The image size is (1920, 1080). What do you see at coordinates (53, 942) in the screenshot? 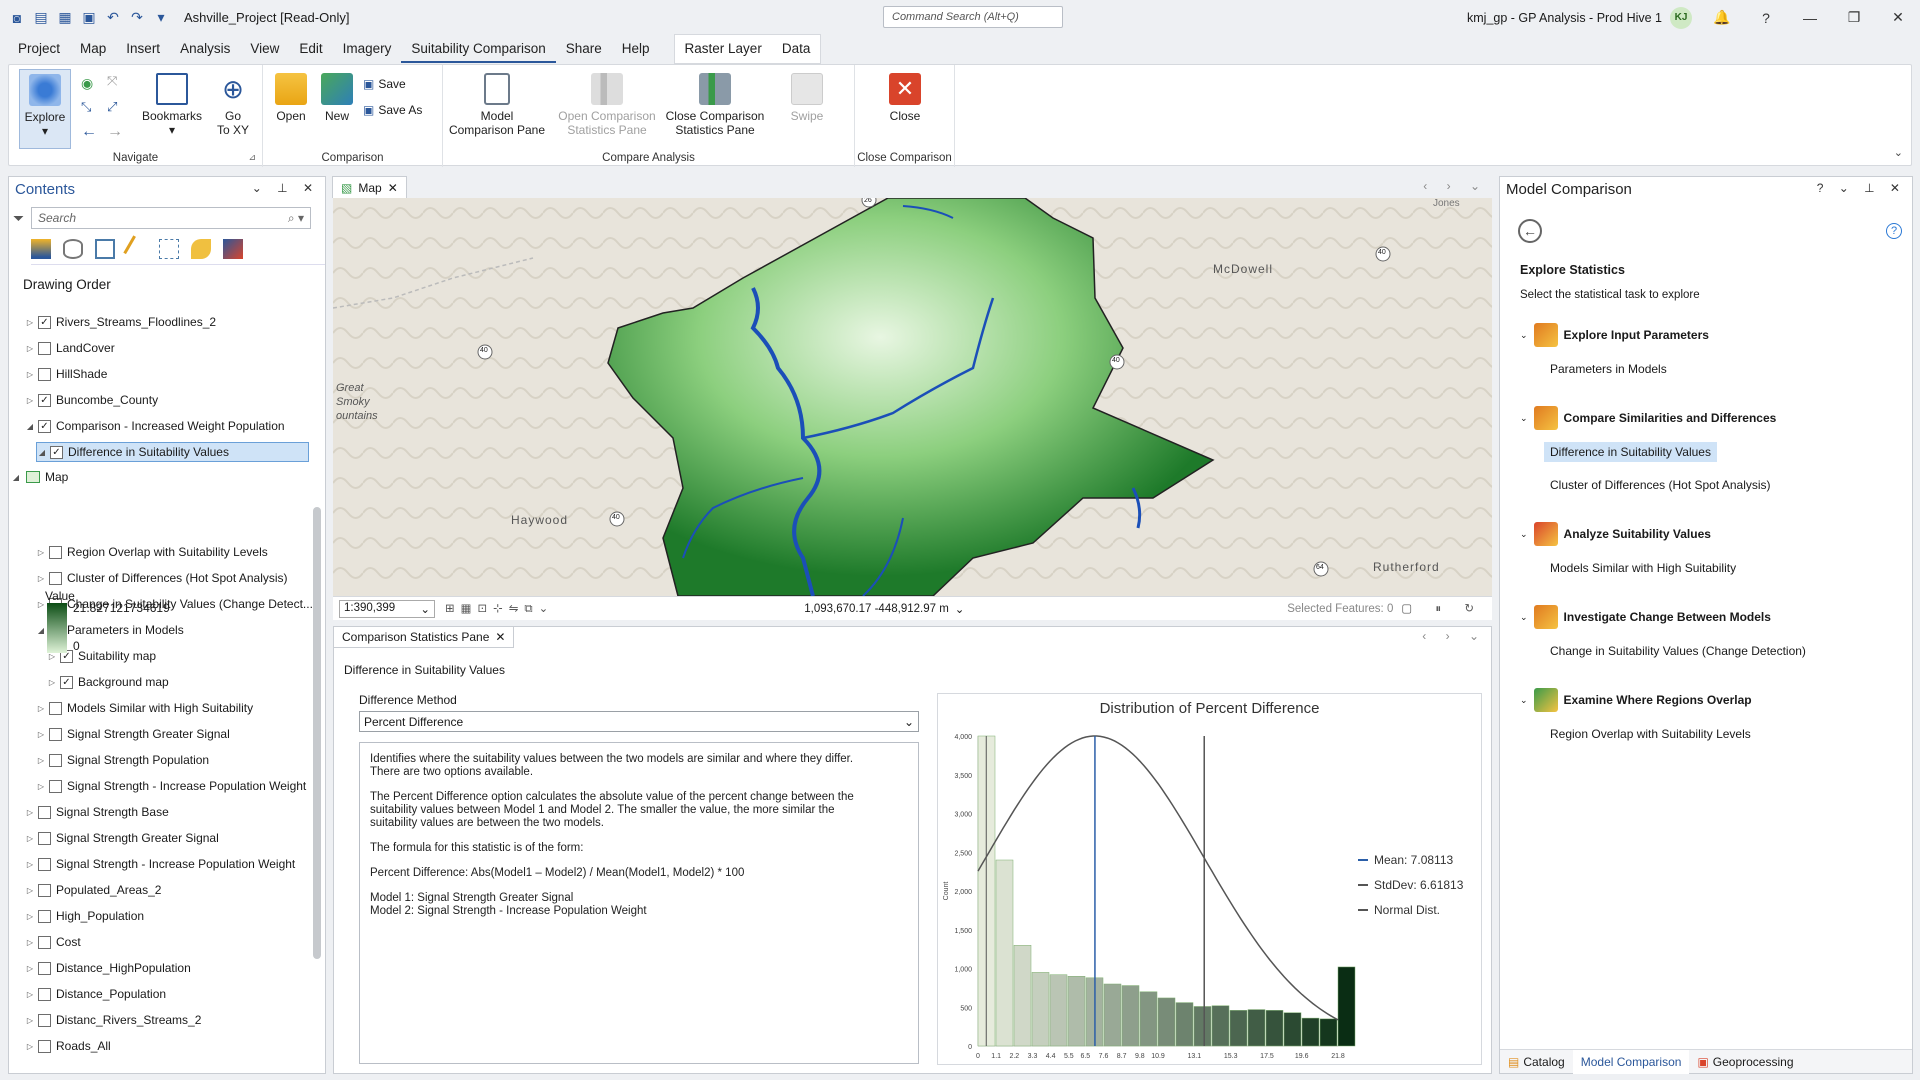
I see `layer-row: ▷ Cost` at bounding box center [53, 942].